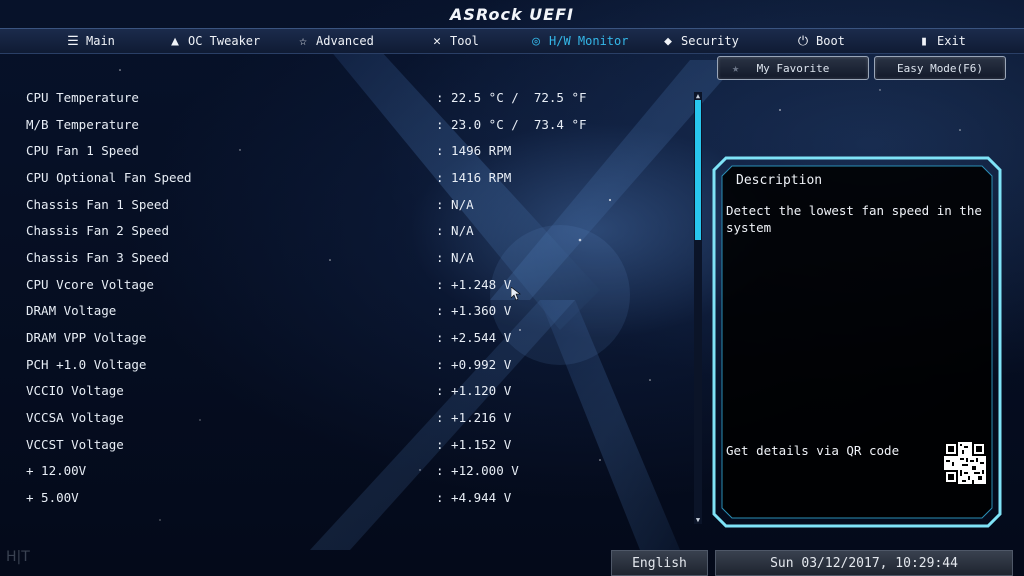 The height and width of the screenshot is (576, 1024). What do you see at coordinates (698, 170) in the screenshot?
I see `scrollbar-thumb` at bounding box center [698, 170].